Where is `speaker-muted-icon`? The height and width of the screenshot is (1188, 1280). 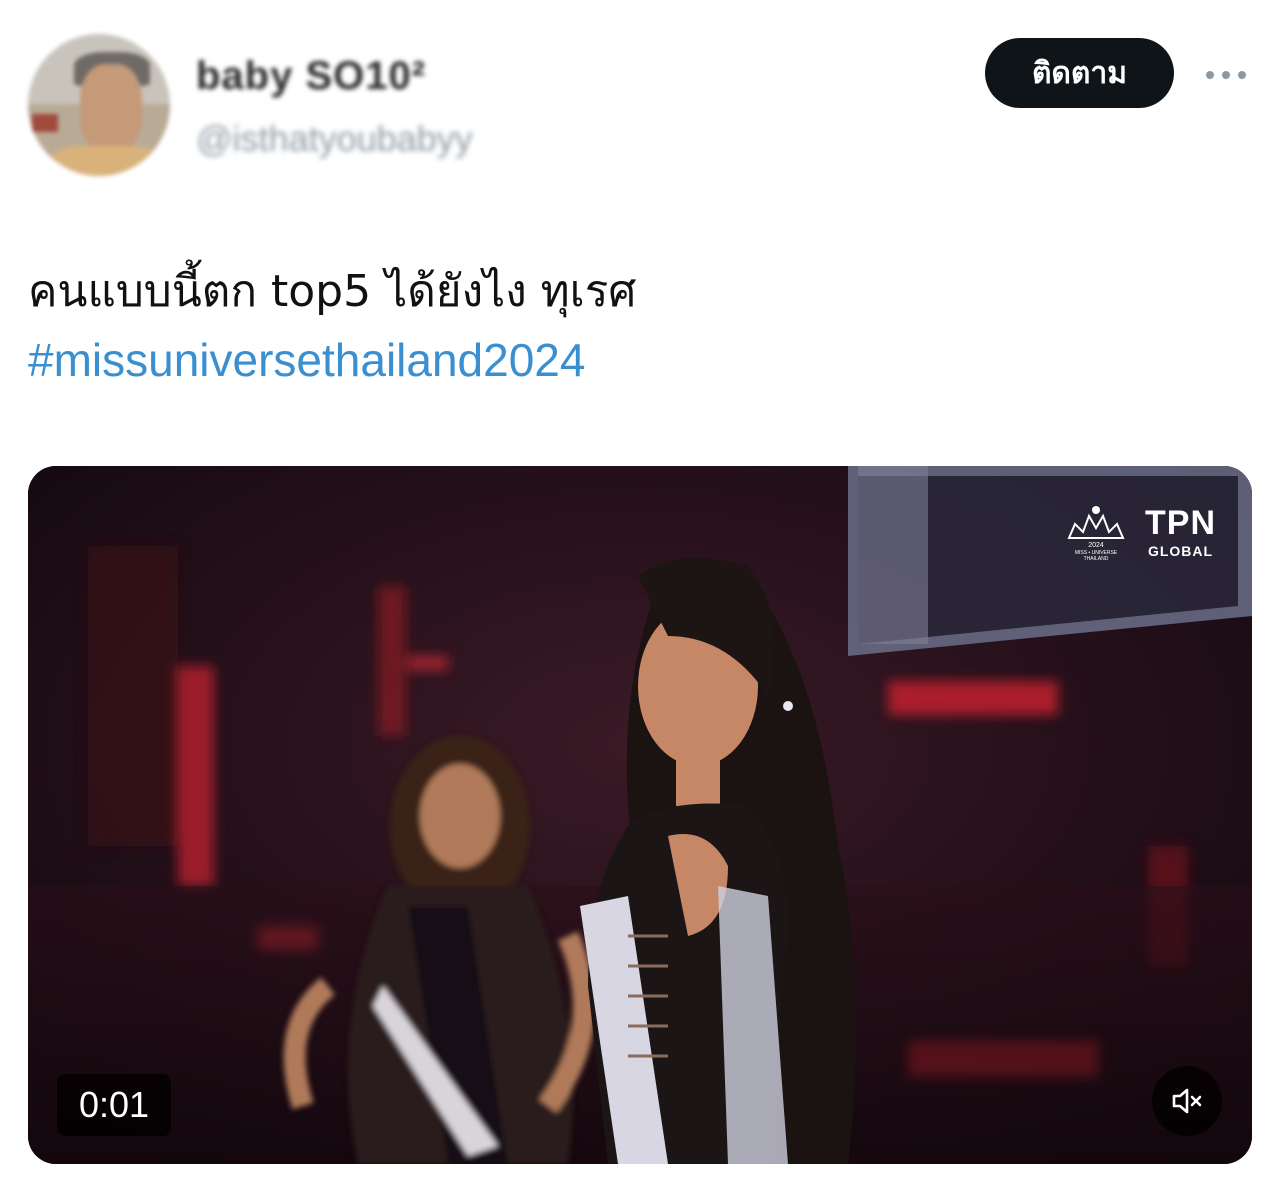 speaker-muted-icon is located at coordinates (1187, 1101).